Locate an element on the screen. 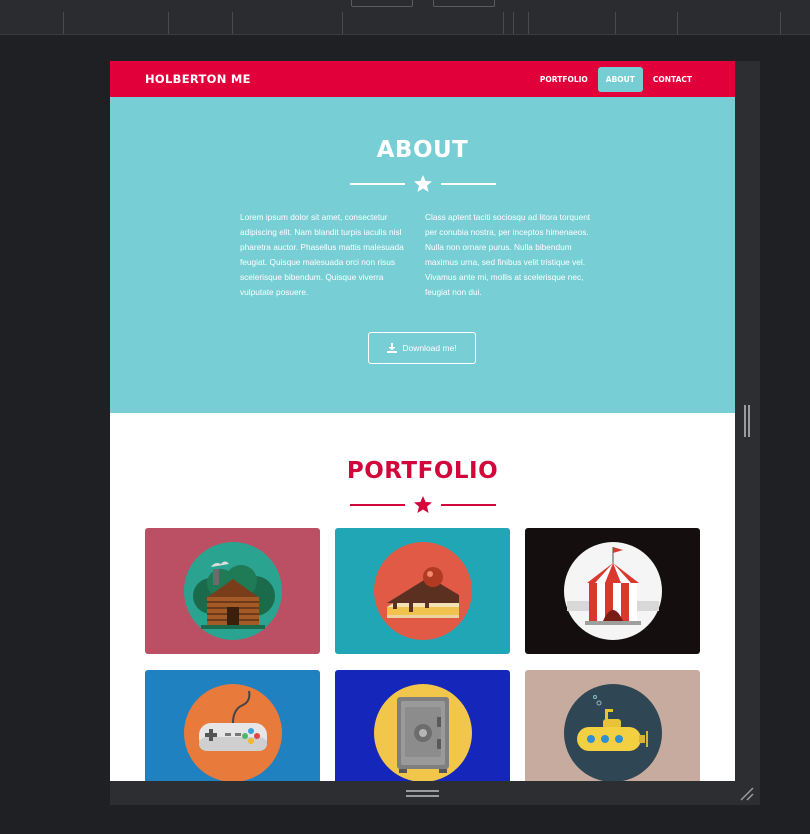 The height and width of the screenshot is (834, 810). portfolio-item-submarine is located at coordinates (612, 725).